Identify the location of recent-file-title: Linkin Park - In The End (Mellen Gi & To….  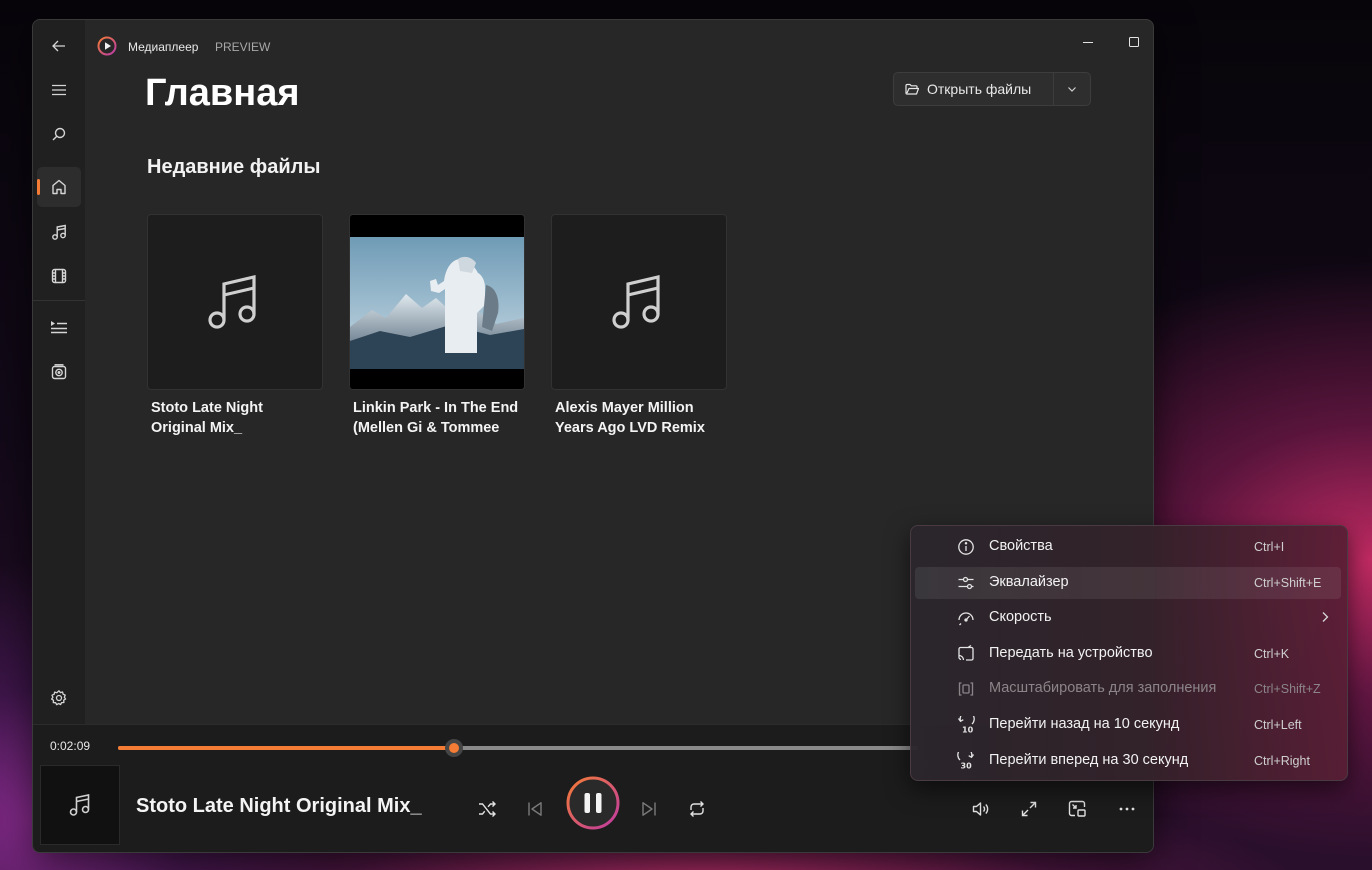
(436, 418).